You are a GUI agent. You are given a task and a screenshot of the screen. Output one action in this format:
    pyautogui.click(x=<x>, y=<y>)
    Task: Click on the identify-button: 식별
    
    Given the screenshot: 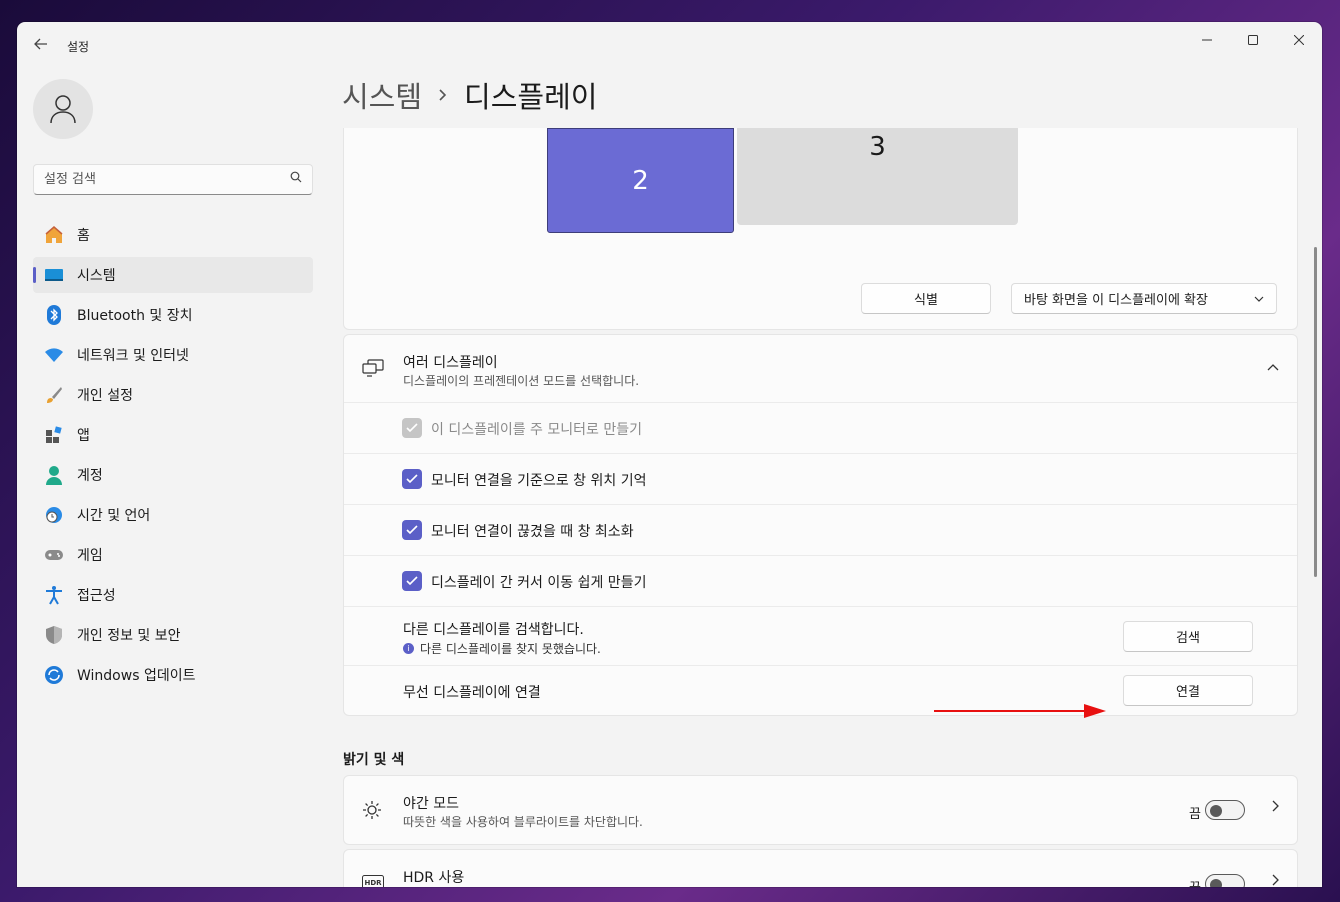 What is the action you would take?
    pyautogui.click(x=926, y=298)
    